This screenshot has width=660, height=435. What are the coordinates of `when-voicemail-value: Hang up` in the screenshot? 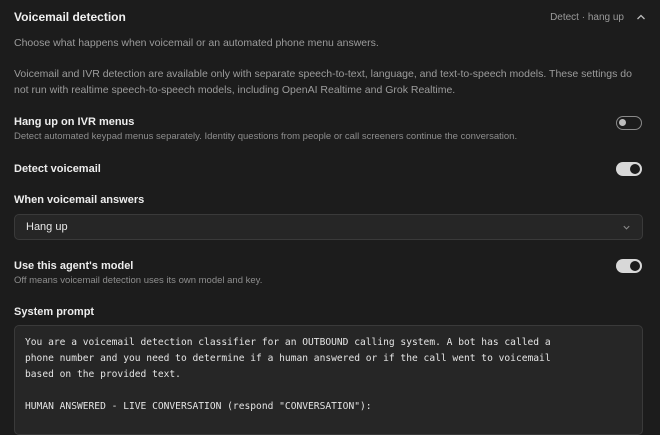 It's located at (47, 227).